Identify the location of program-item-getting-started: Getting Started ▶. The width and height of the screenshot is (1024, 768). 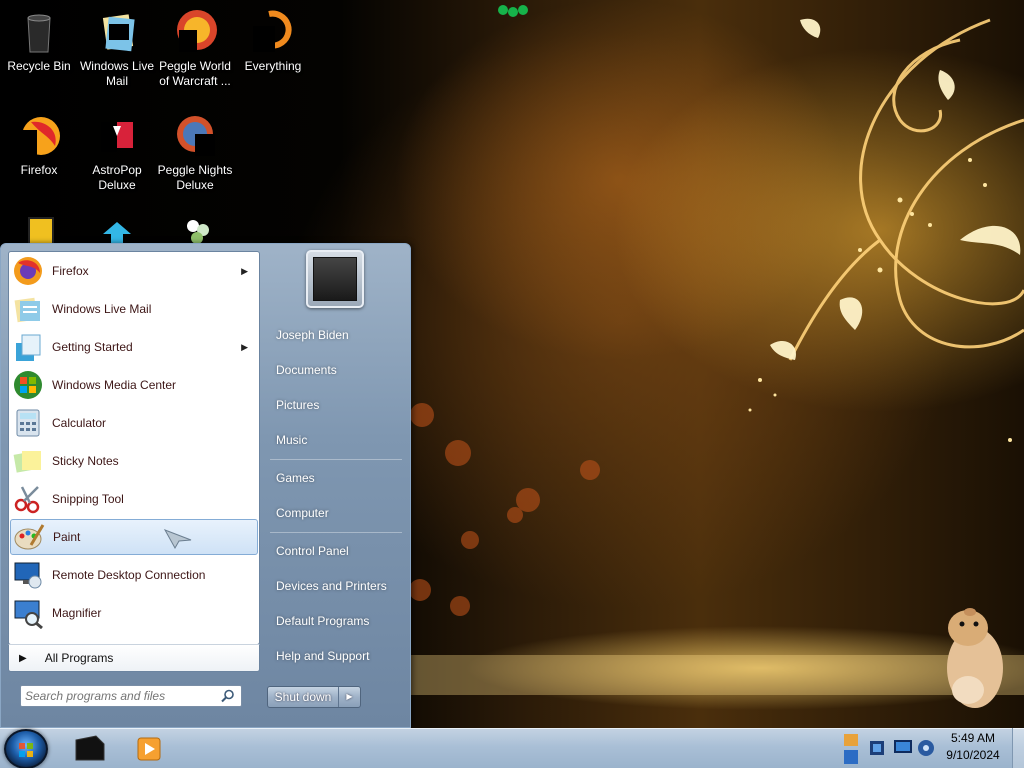
(134, 347).